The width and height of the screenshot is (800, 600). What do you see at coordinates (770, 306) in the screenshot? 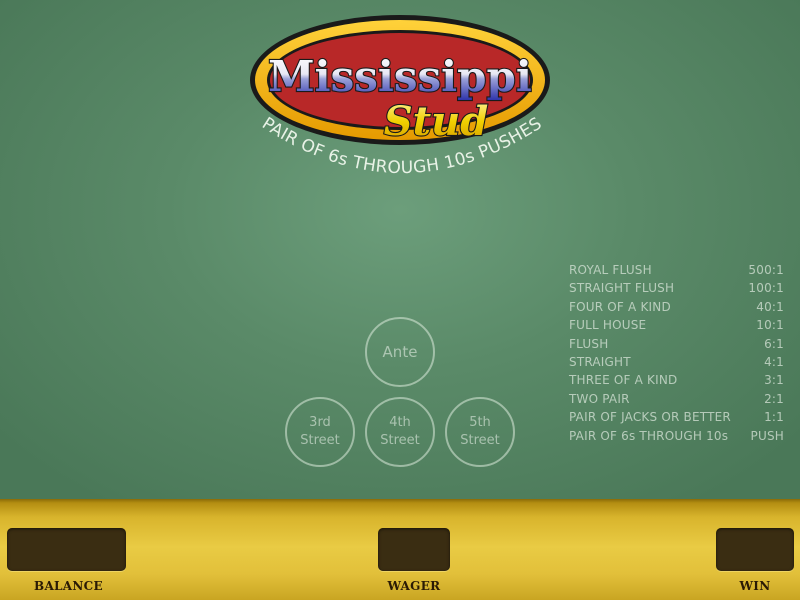
I see `paytable-payout: 40:1` at bounding box center [770, 306].